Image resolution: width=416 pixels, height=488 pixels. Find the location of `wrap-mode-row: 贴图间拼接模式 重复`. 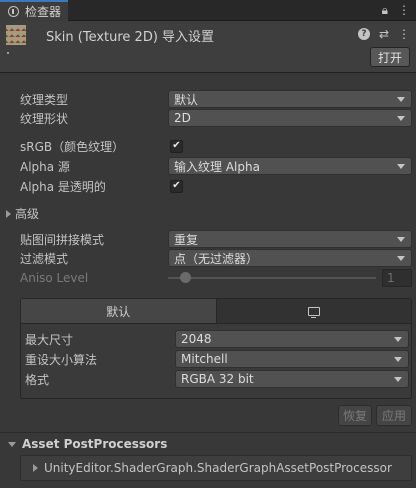

wrap-mode-row: 贴图间拼接模式 重复 is located at coordinates (216, 239).